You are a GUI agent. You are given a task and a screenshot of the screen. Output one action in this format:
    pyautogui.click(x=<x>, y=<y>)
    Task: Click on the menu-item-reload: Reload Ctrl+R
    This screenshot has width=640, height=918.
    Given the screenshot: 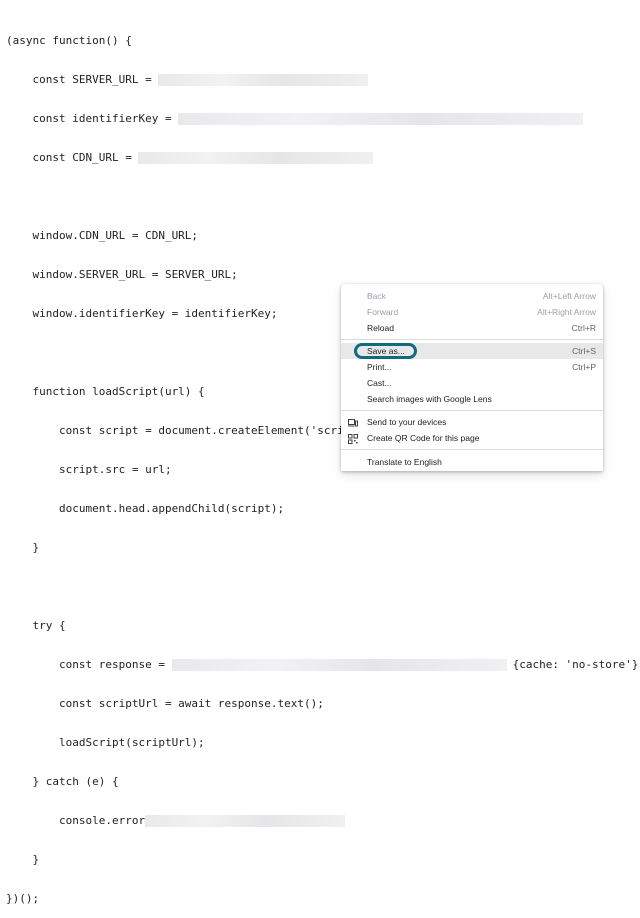 What is the action you would take?
    pyautogui.click(x=472, y=328)
    